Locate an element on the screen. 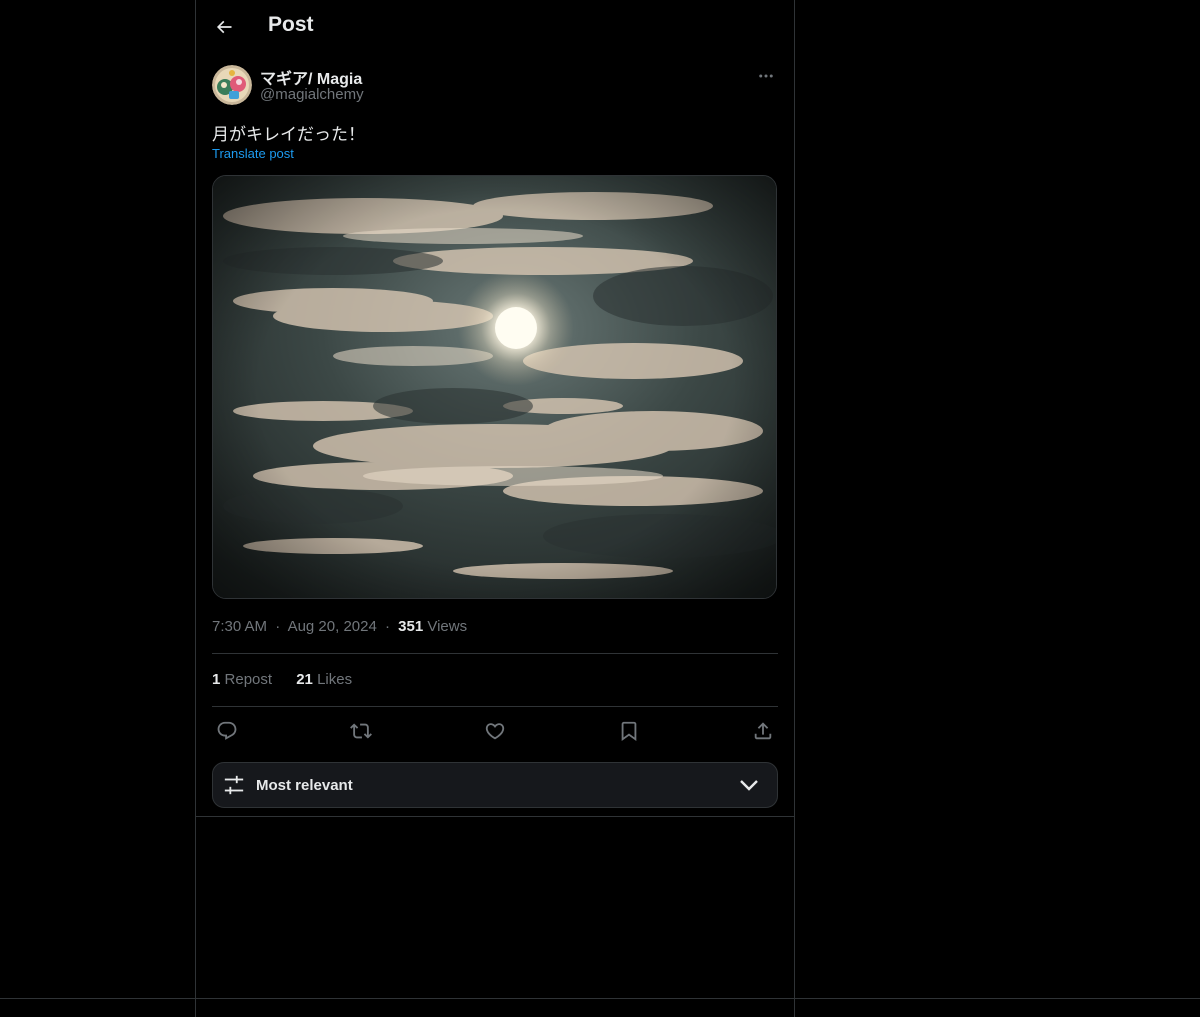  action-bar is located at coordinates (495, 730).